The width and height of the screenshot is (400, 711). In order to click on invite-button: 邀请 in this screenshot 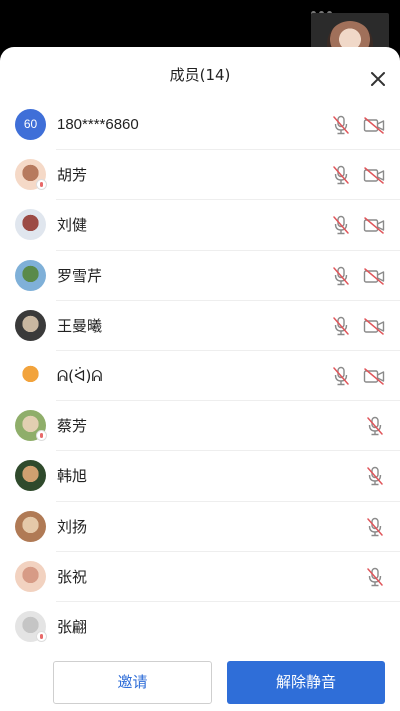, I will do `click(132, 682)`.